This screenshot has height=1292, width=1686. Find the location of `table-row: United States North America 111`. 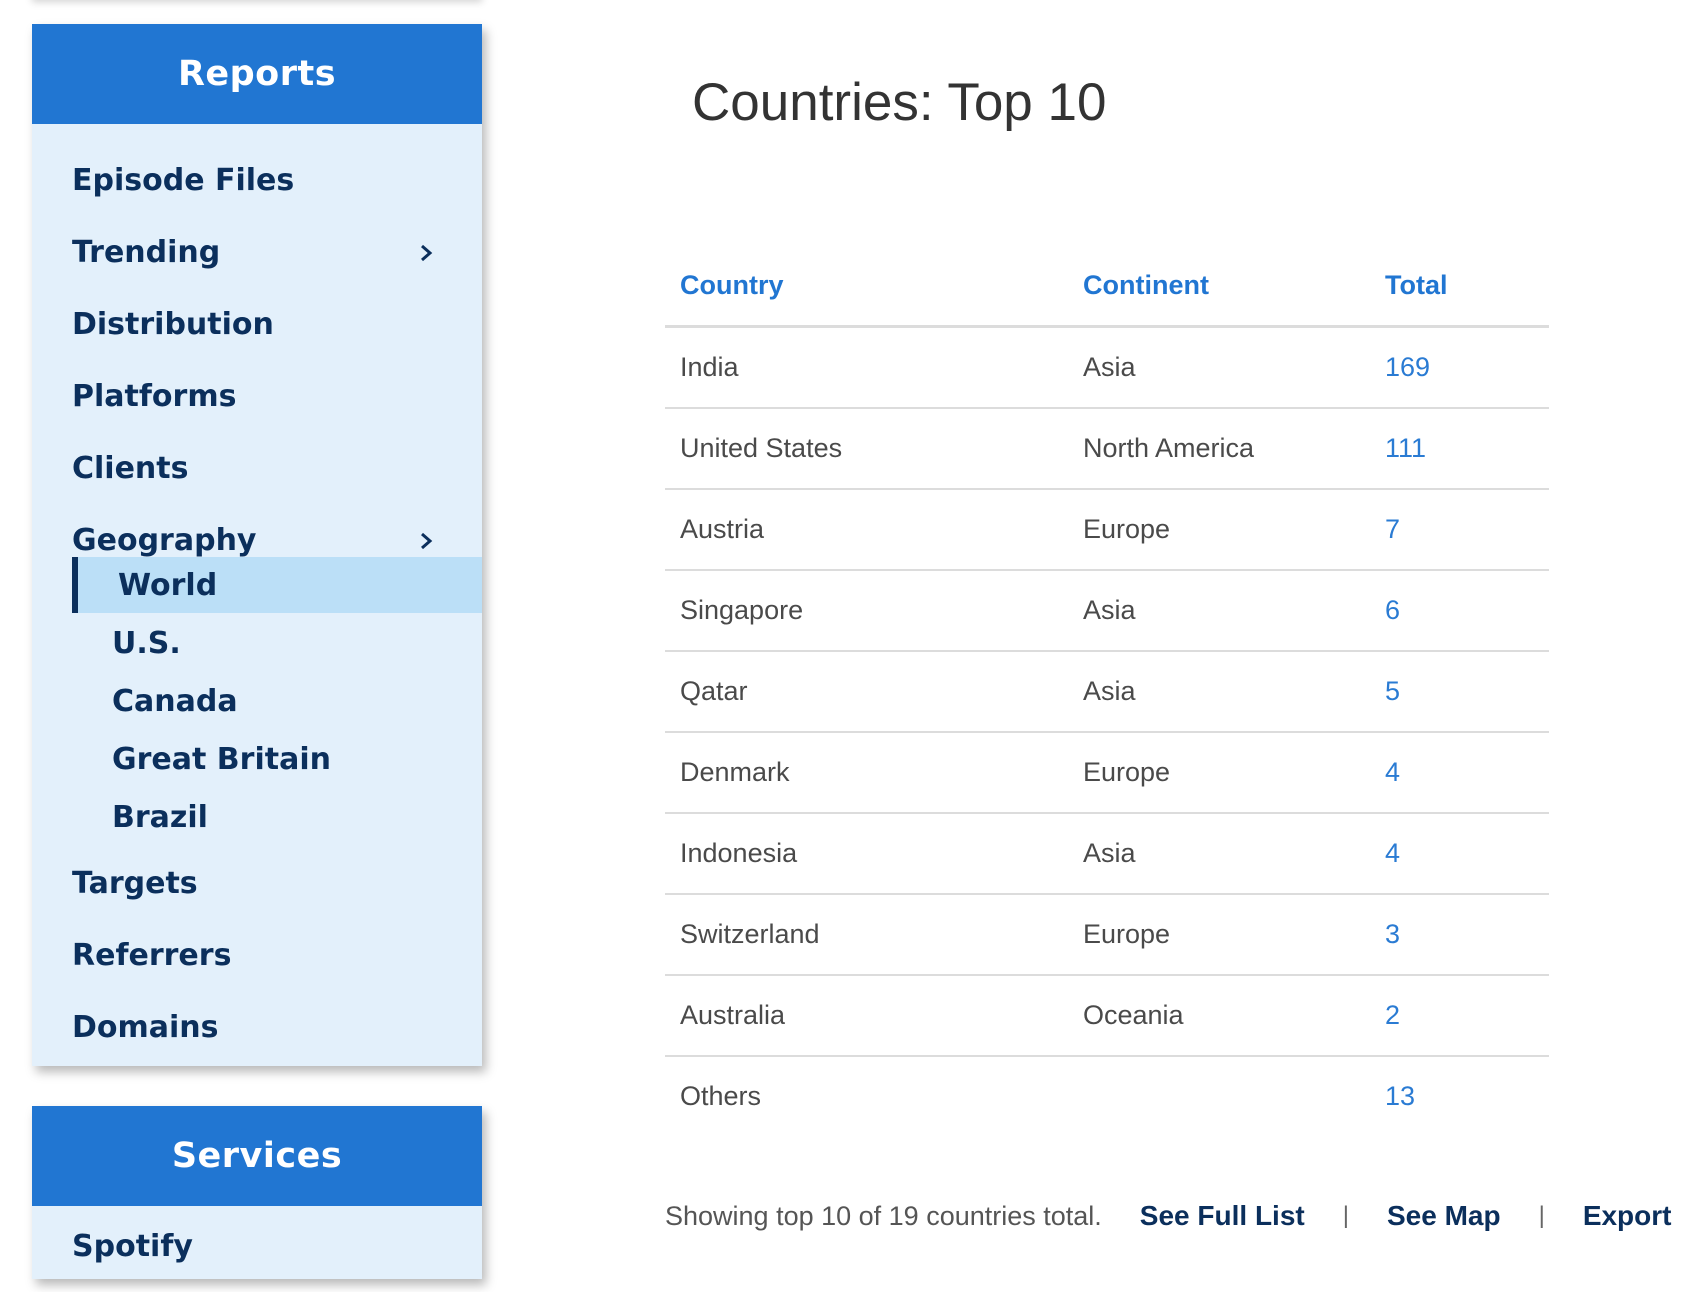

table-row: United States North America 111 is located at coordinates (1107, 449).